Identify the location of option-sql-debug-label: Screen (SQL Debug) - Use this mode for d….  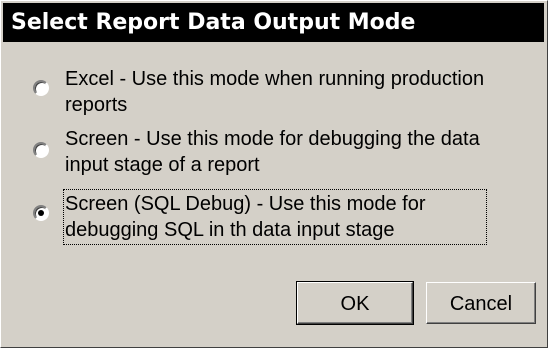
(275, 217).